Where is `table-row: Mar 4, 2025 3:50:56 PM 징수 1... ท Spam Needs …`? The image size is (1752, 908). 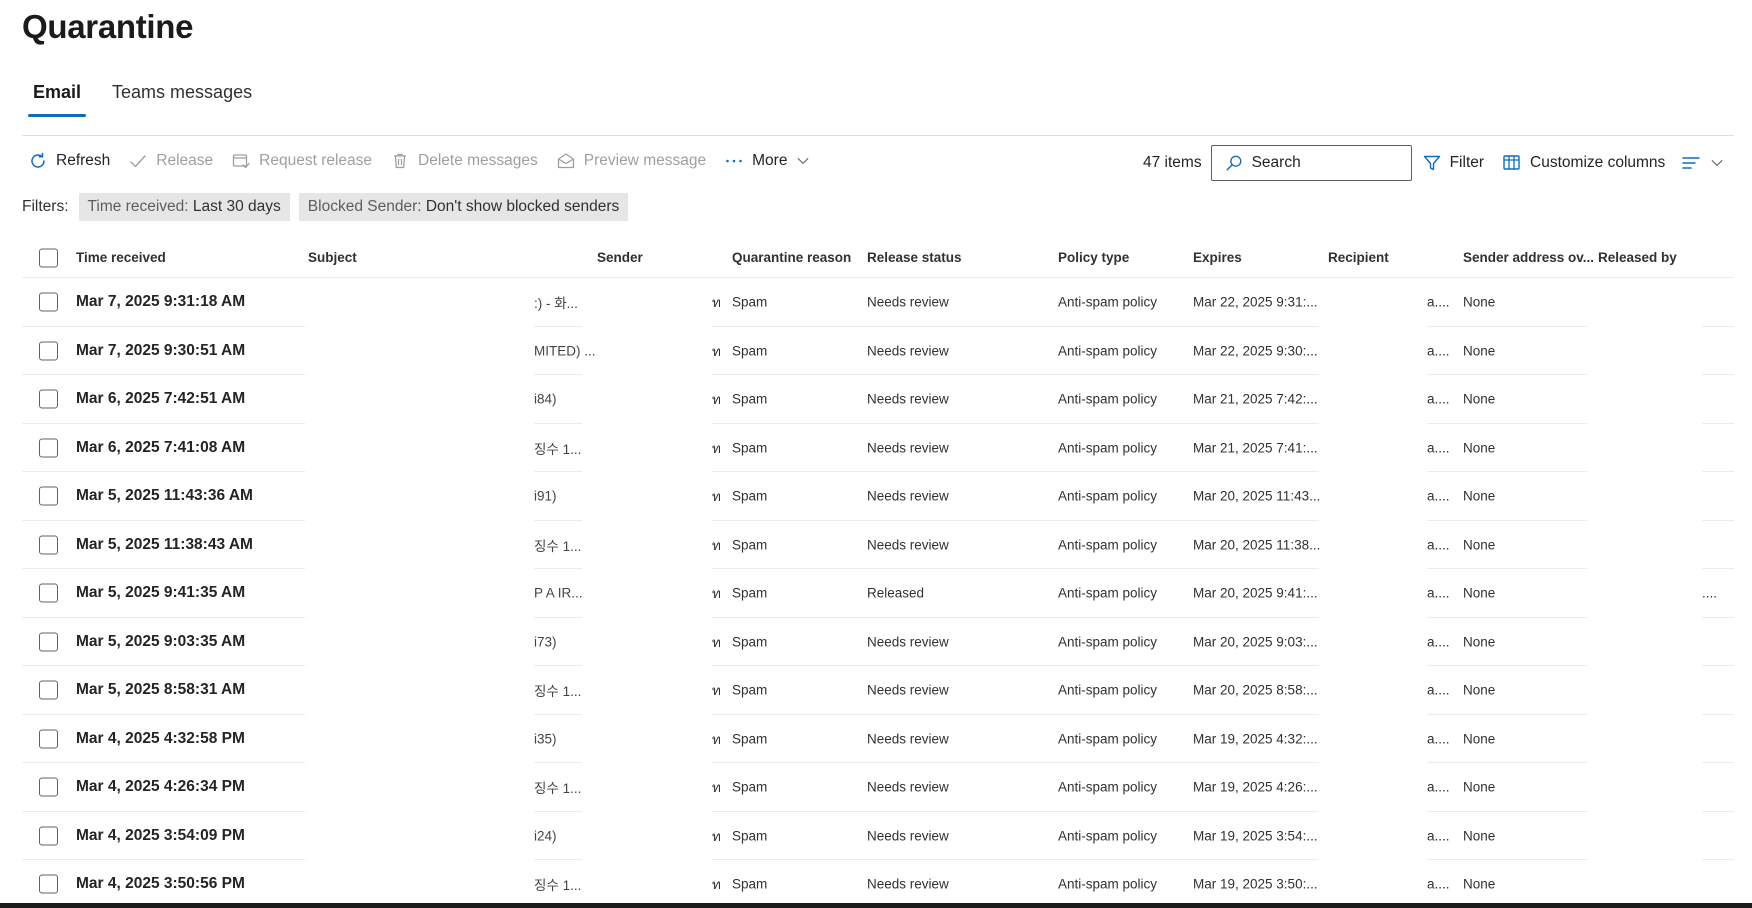
table-row: Mar 4, 2025 3:50:56 PM 징수 1... ท Spam Needs … is located at coordinates (878, 884).